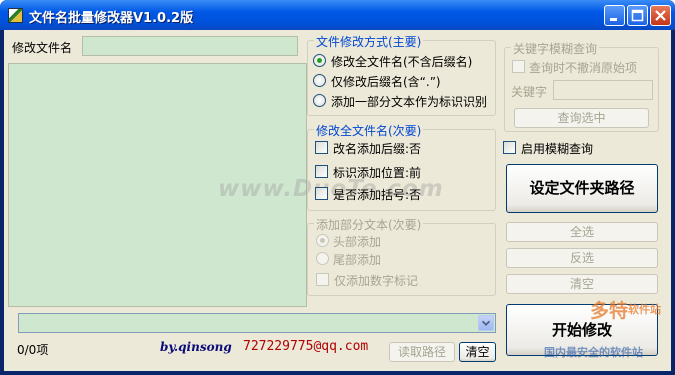  Describe the element at coordinates (15, 15) in the screenshot. I see `app-icon` at that location.